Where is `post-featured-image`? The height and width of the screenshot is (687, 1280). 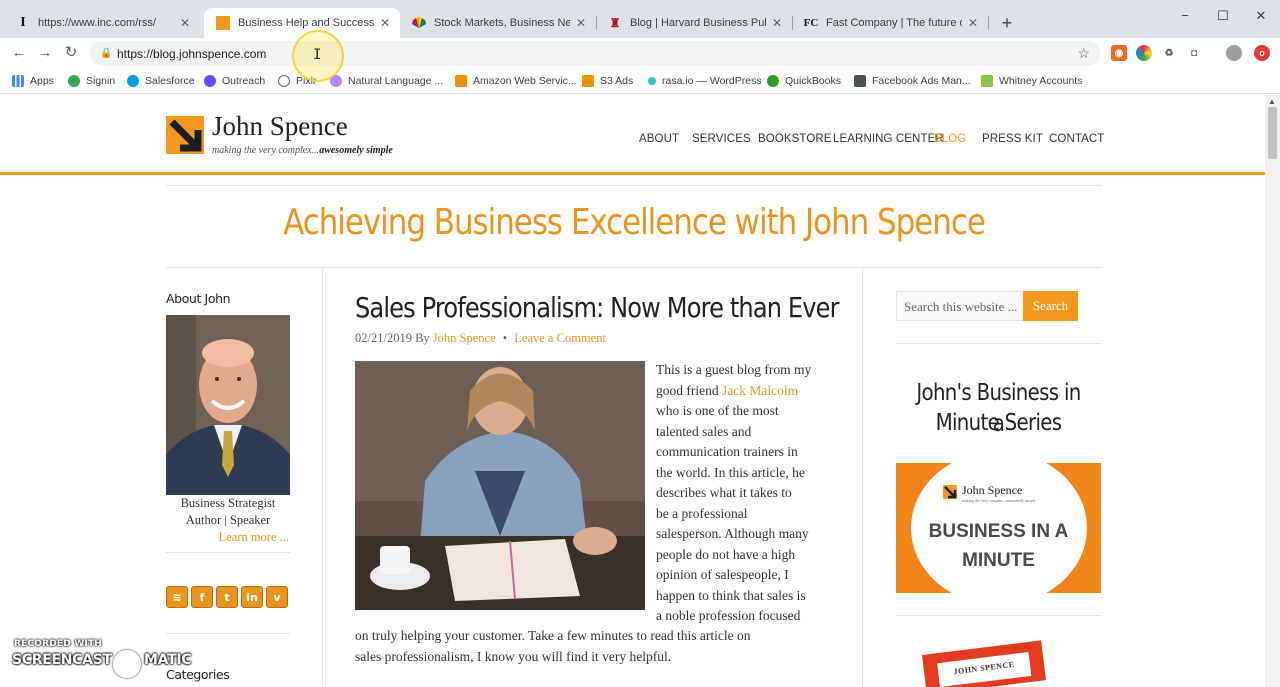
post-featured-image is located at coordinates (500, 485).